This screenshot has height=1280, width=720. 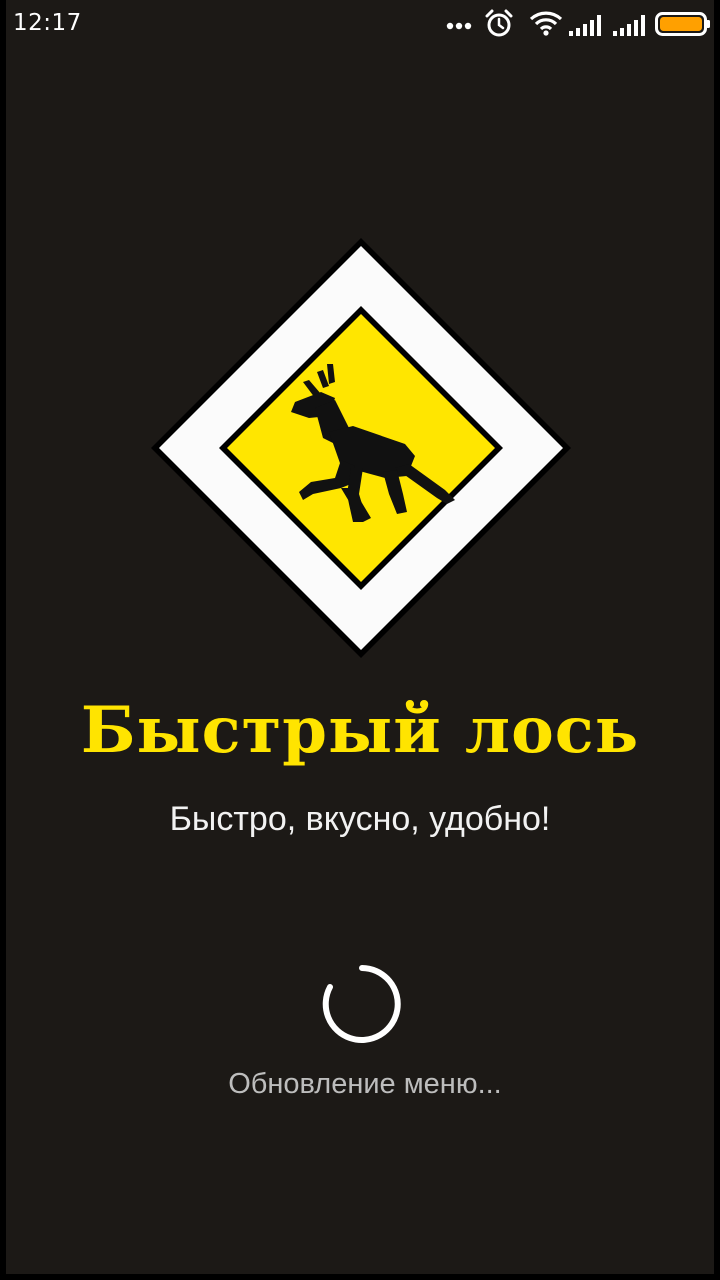 What do you see at coordinates (361, 1004) in the screenshot?
I see `loading-spinner` at bounding box center [361, 1004].